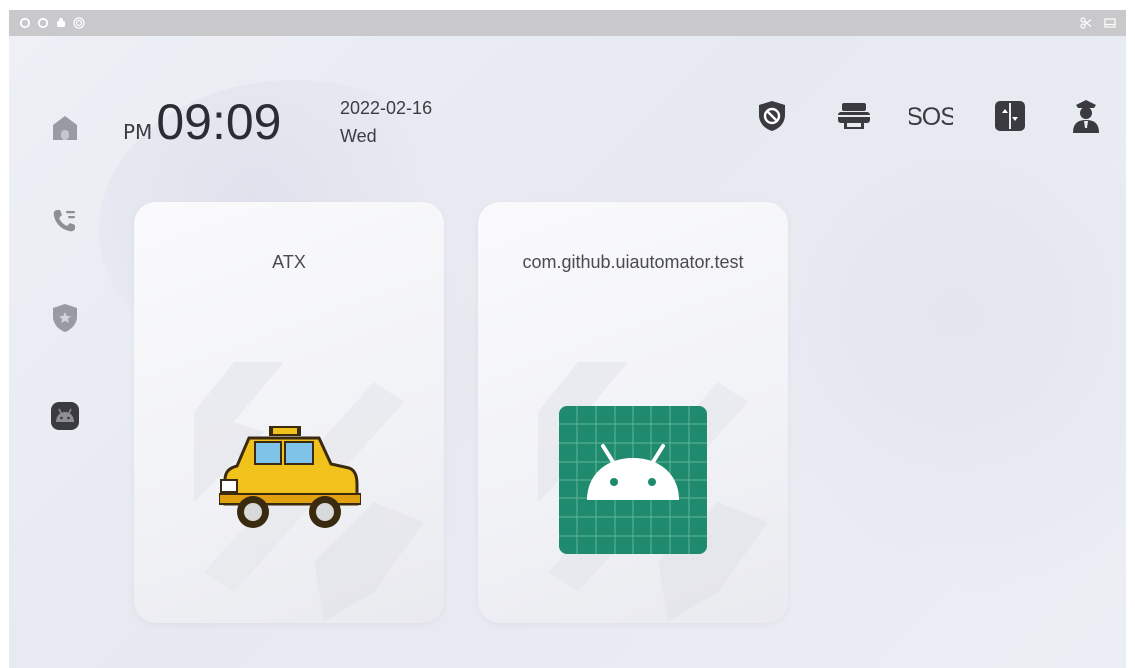 This screenshot has width=1135, height=668. What do you see at coordinates (567, 121) in the screenshot?
I see `top-action-bar: SOS` at bounding box center [567, 121].